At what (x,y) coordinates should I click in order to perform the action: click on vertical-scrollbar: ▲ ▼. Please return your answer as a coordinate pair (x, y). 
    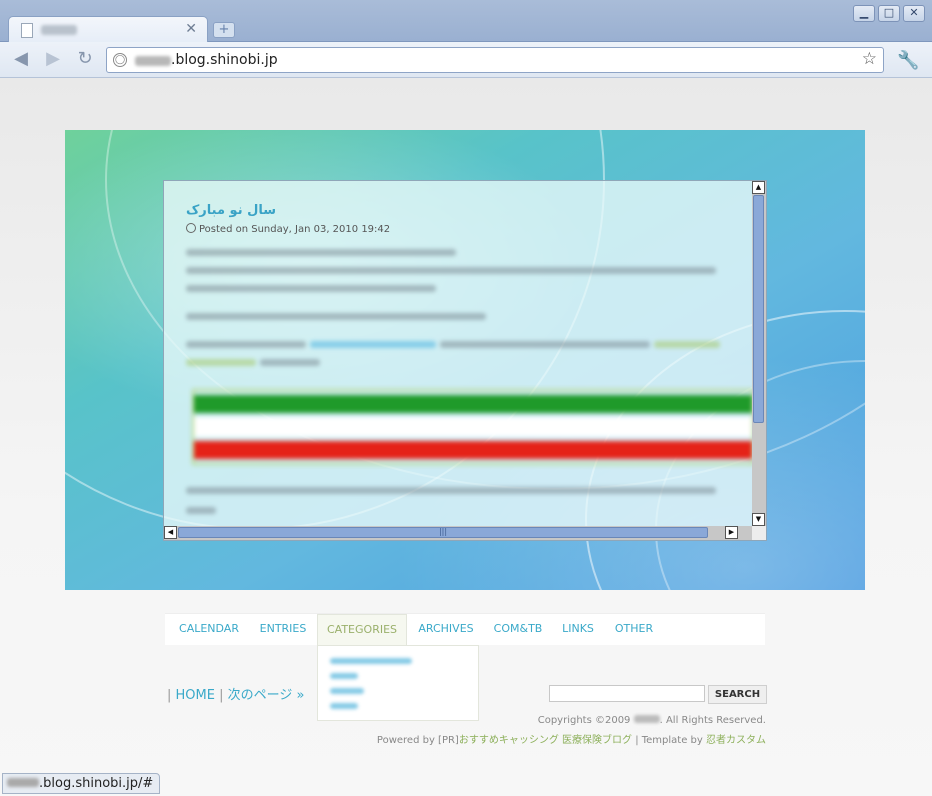
    Looking at the image, I should click on (759, 353).